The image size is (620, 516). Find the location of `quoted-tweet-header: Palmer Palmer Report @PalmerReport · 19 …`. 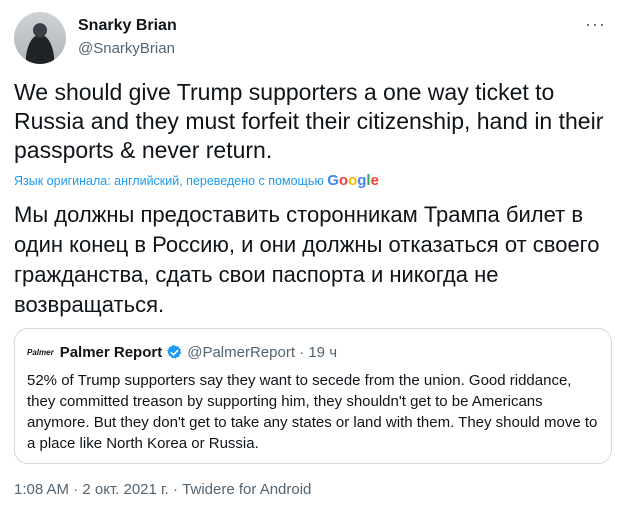

quoted-tweet-header: Palmer Palmer Report @PalmerReport · 19 … is located at coordinates (182, 352).